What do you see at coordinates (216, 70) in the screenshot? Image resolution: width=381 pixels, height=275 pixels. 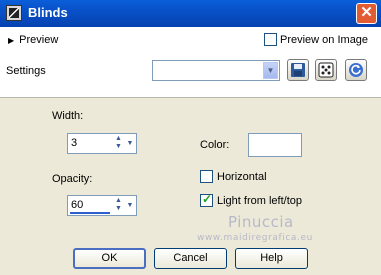 I see `preset-dropdown: ▼` at bounding box center [216, 70].